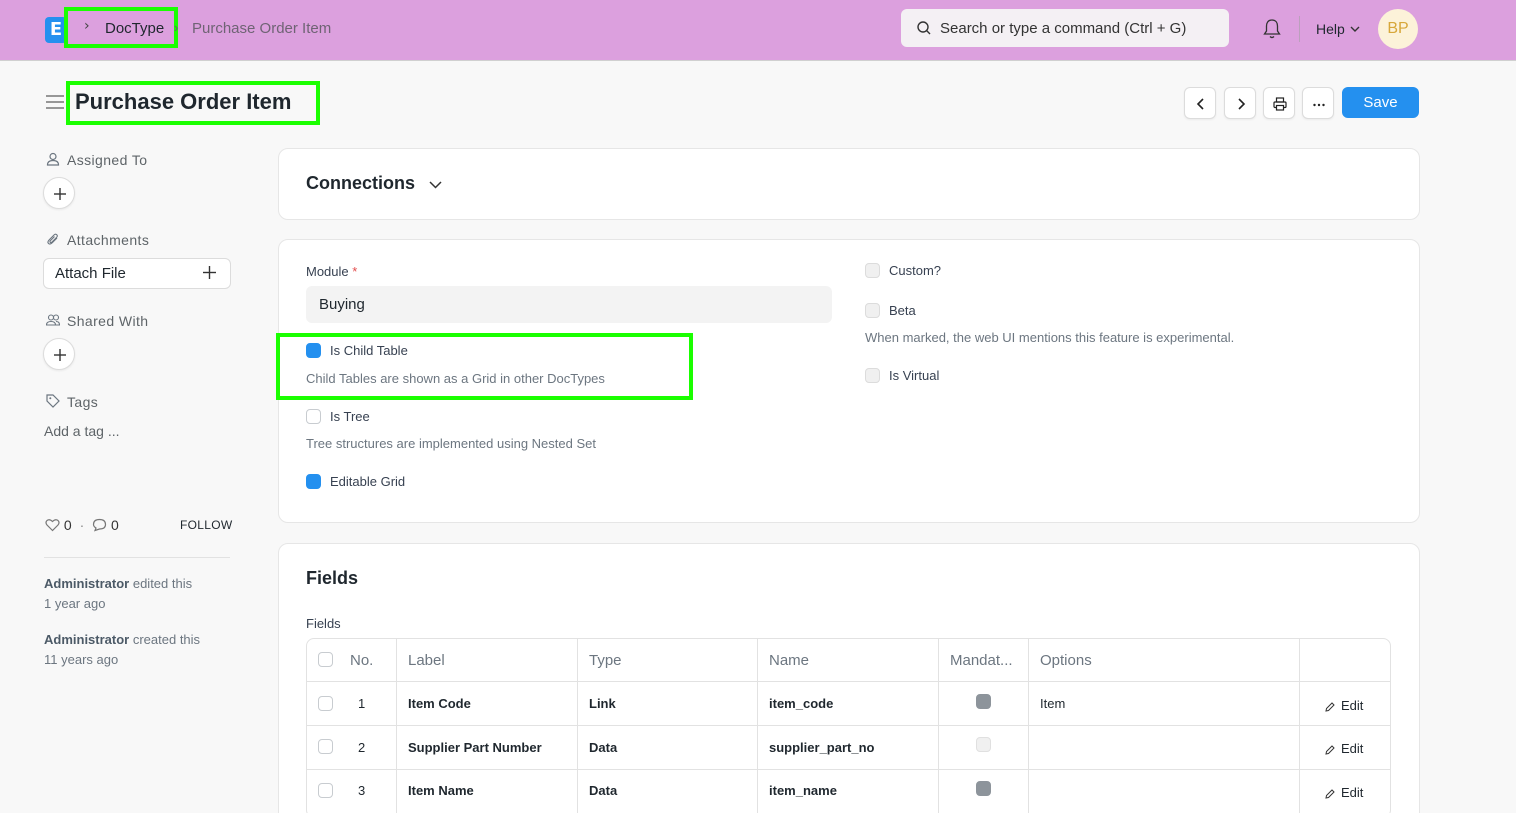 The width and height of the screenshot is (1516, 813). I want to click on is-child-table-label: Is Child Table, so click(369, 350).